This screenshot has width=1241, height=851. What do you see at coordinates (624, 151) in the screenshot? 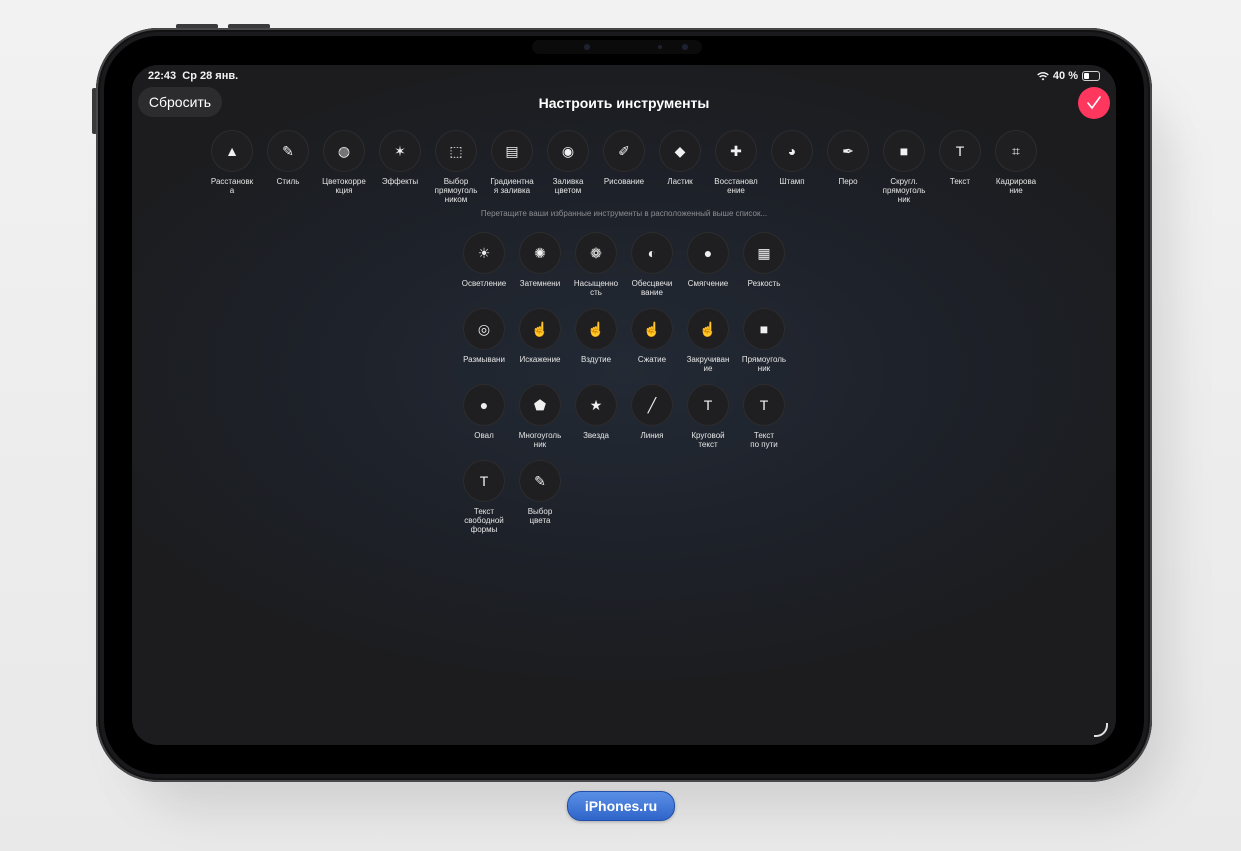
I see `tool-icon: ✐` at bounding box center [624, 151].